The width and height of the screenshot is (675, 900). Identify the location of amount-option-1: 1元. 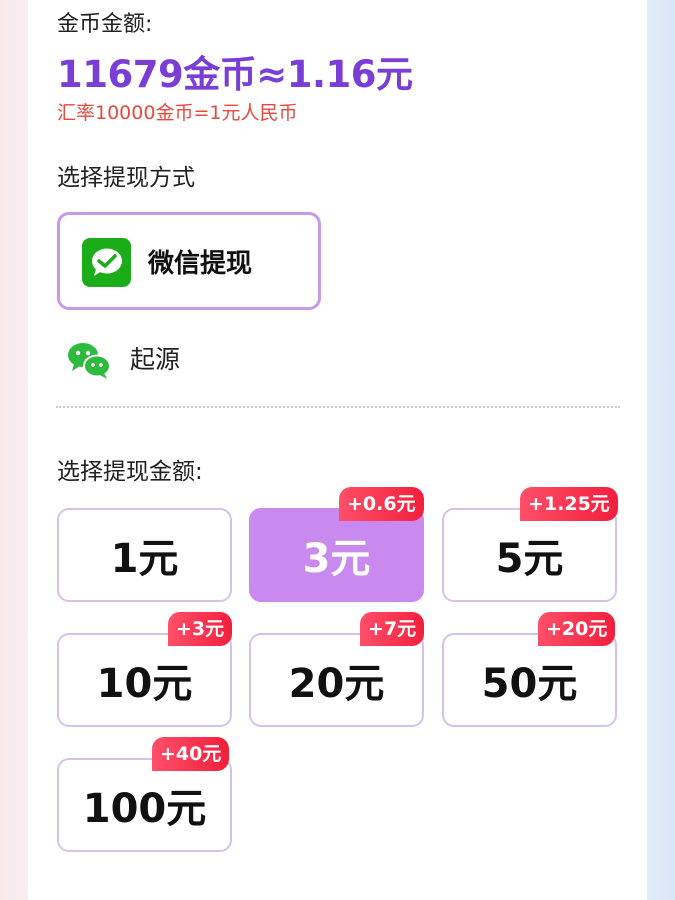
(144, 555).